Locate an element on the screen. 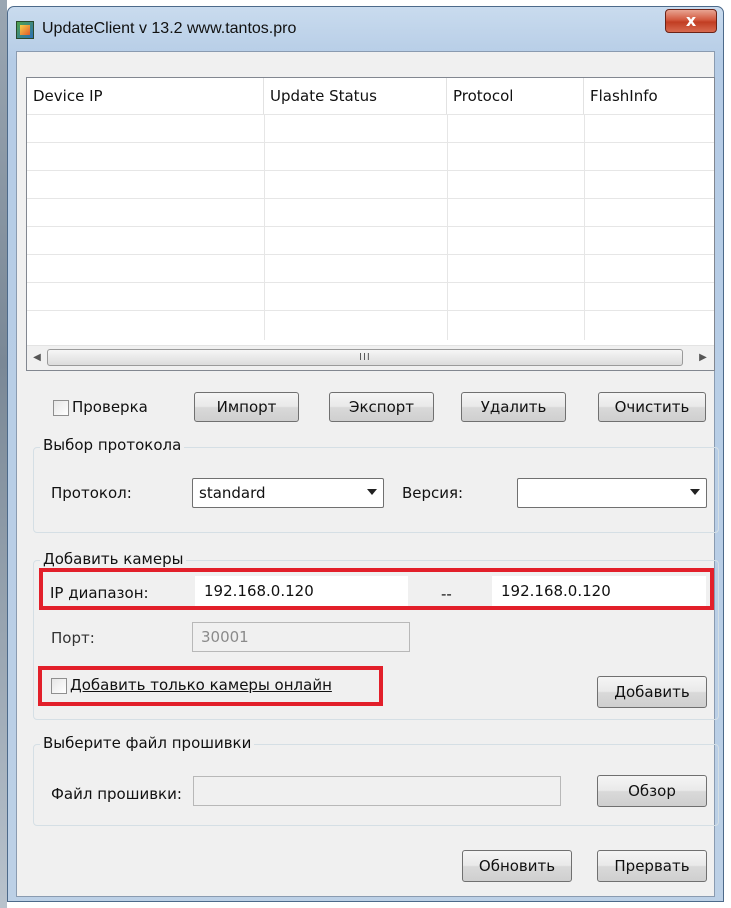 The height and width of the screenshot is (908, 731). column-update-status: Update Status is located at coordinates (355, 96).